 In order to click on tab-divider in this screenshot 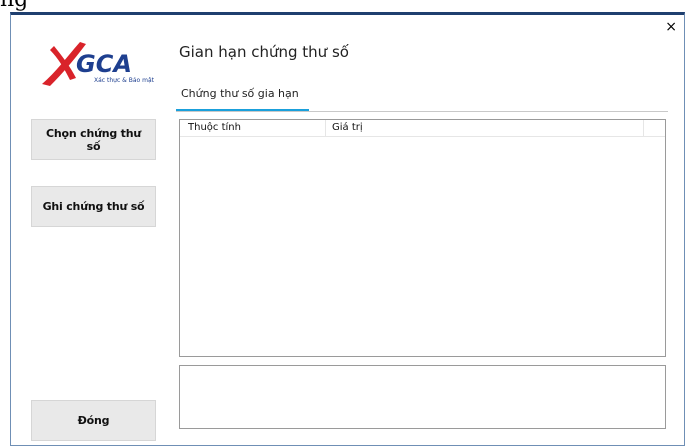, I will do `click(422, 111)`.